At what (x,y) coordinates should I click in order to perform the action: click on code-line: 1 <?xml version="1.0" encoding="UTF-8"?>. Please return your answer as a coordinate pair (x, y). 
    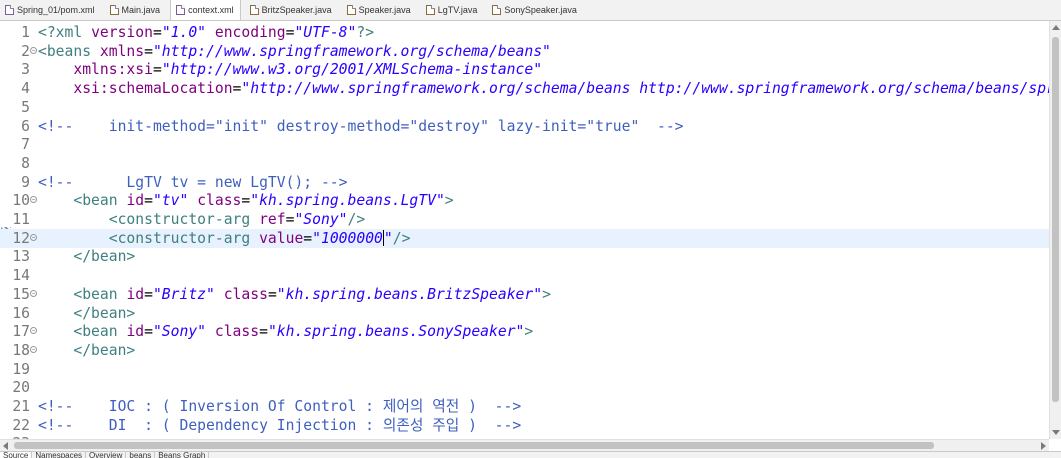
    Looking at the image, I should click on (524, 32).